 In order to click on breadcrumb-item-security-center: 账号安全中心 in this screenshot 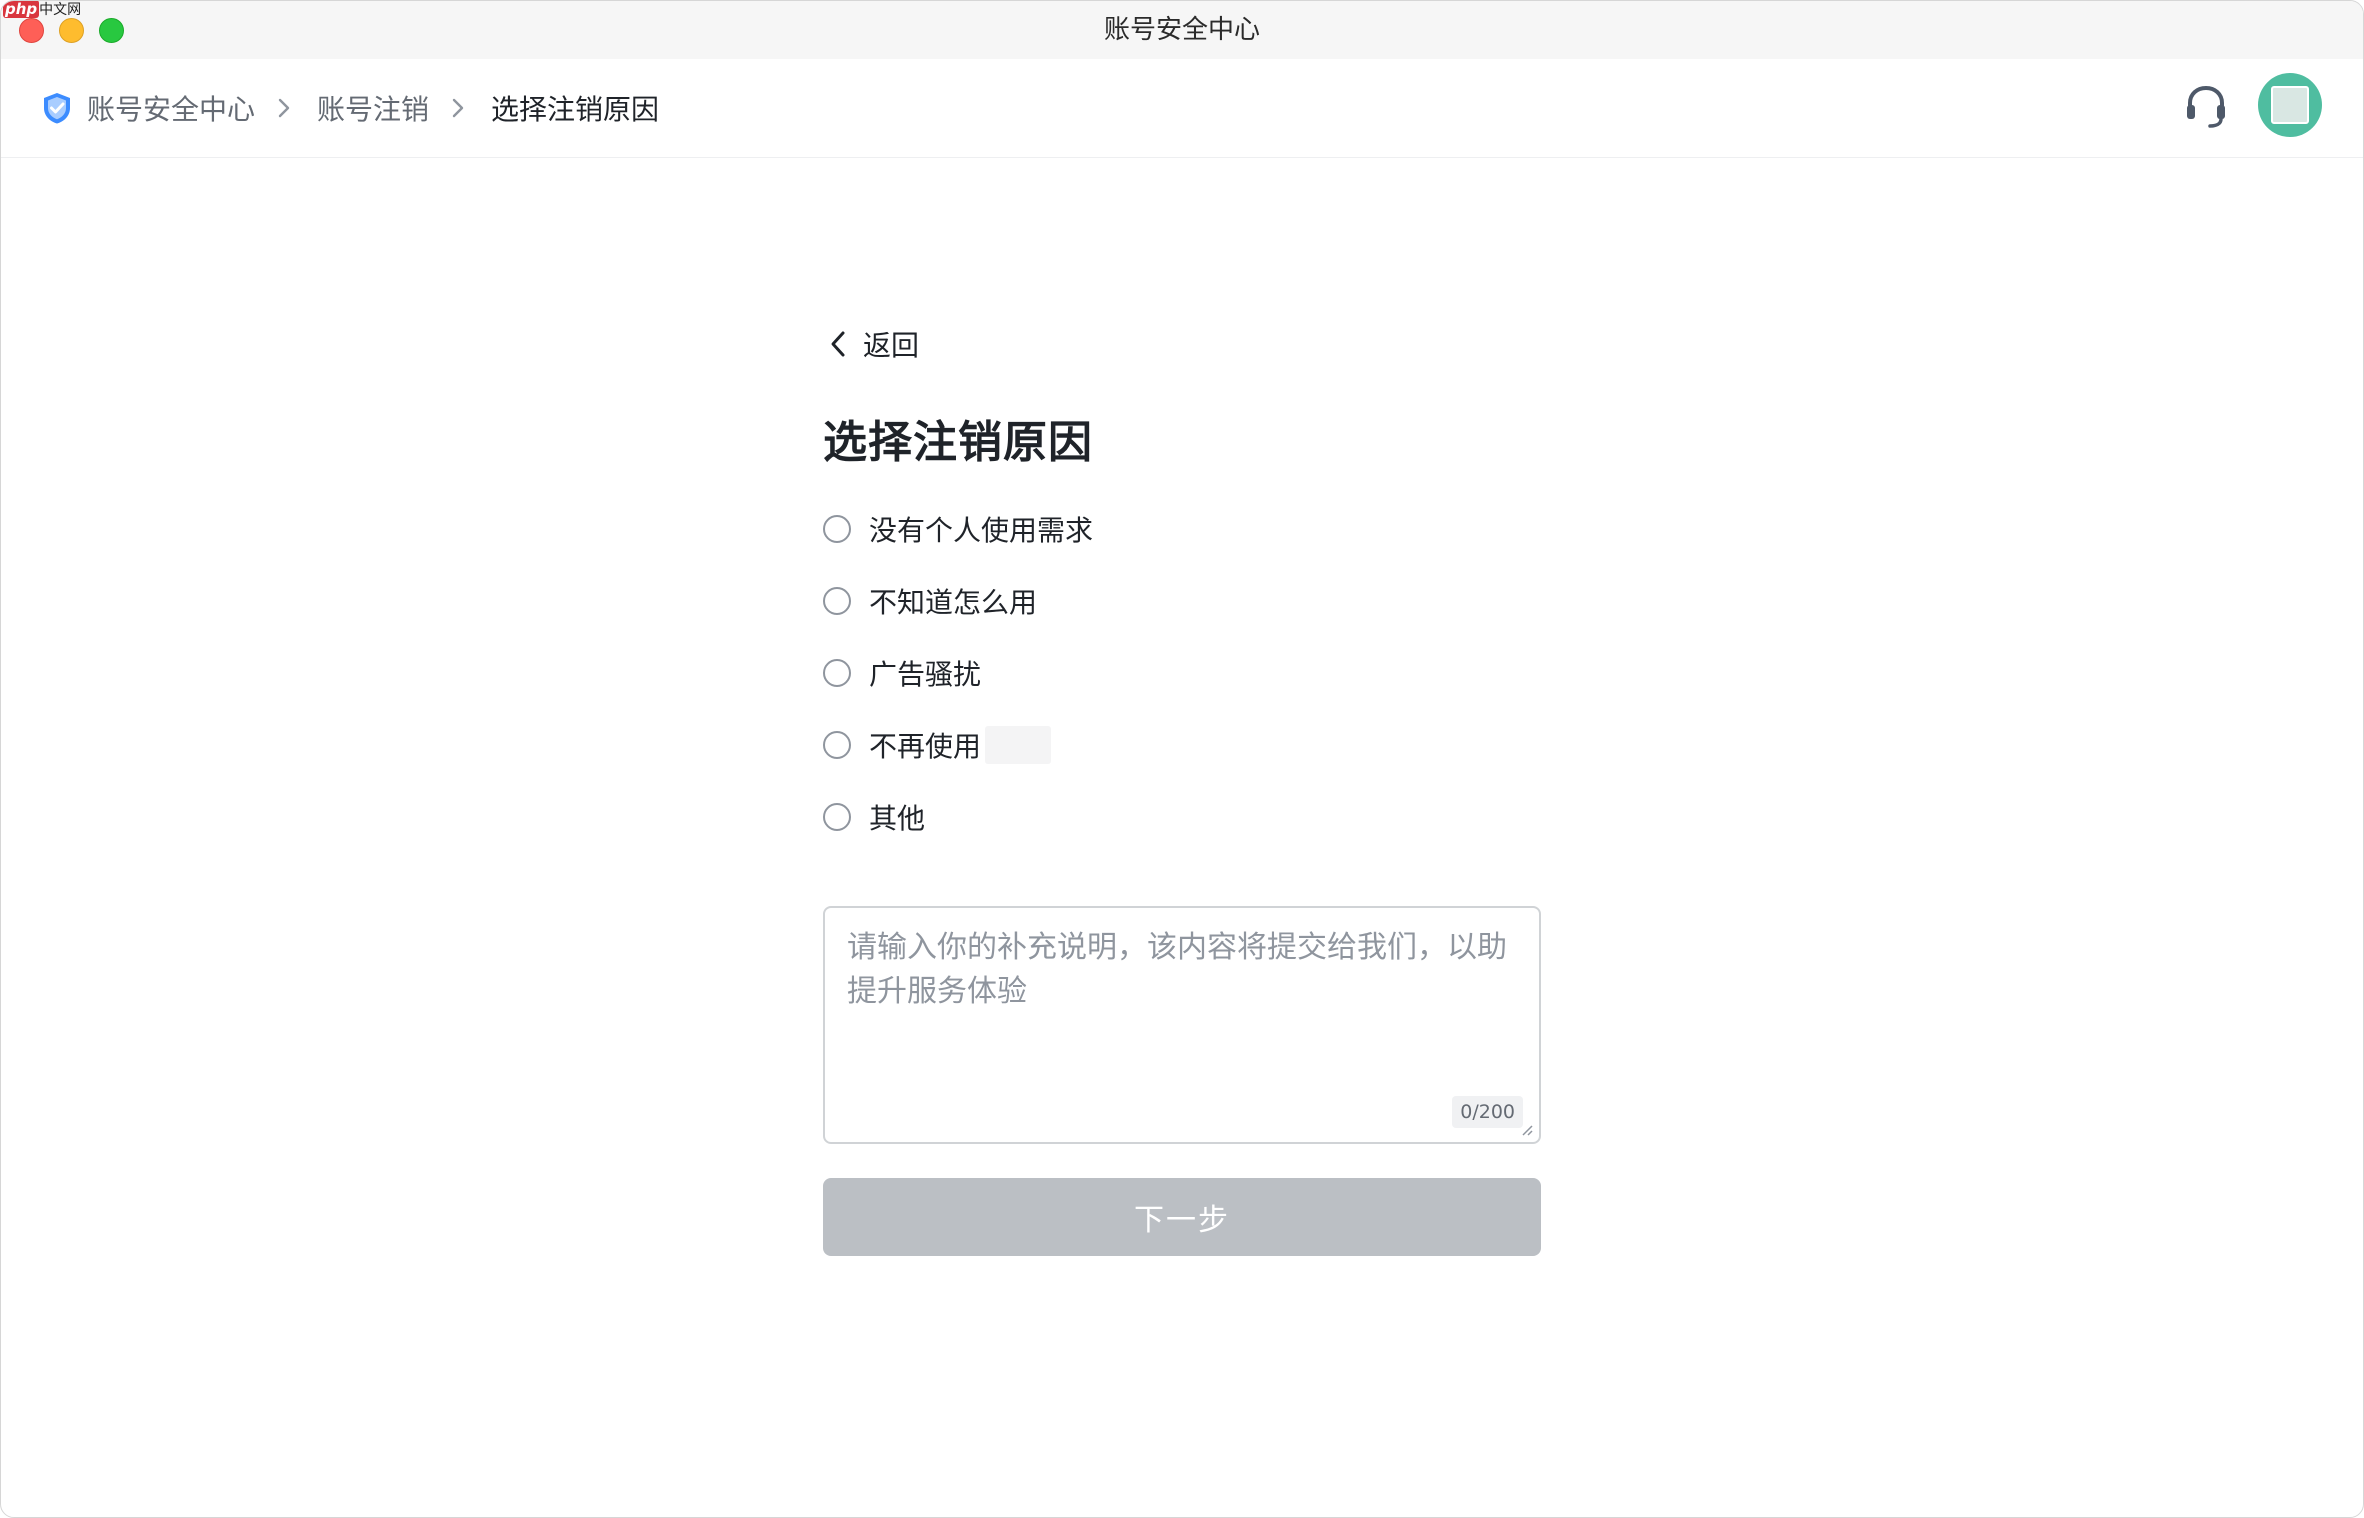, I will do `click(171, 108)`.